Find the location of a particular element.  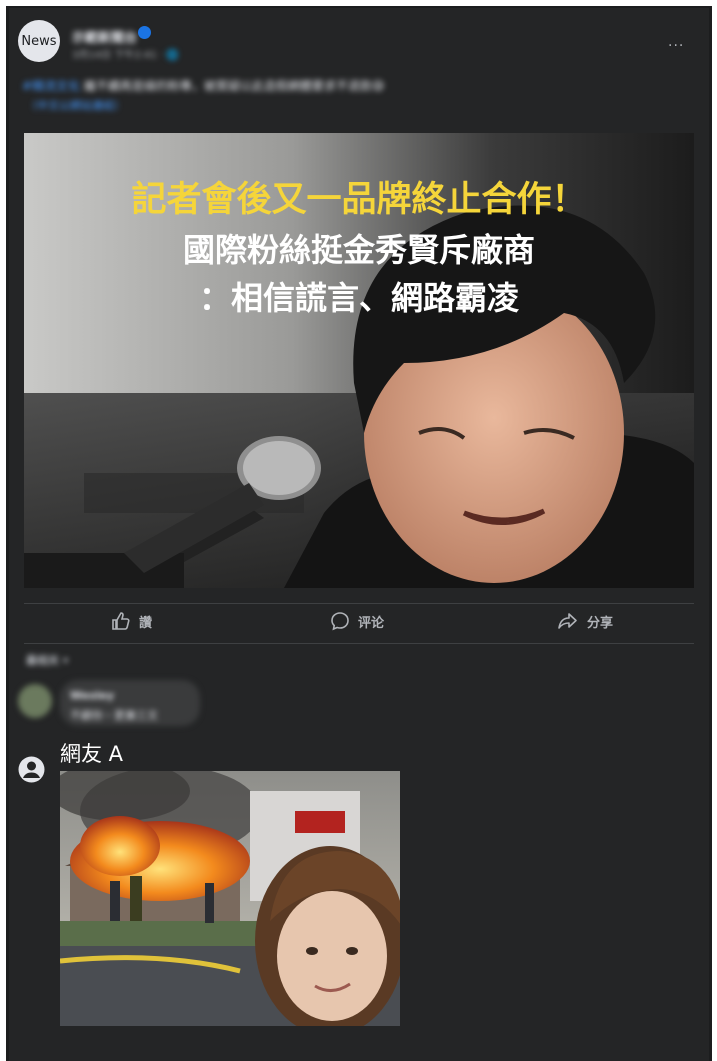

comment-sort-dropdown: 最相关 ▾ is located at coordinates (47, 660).